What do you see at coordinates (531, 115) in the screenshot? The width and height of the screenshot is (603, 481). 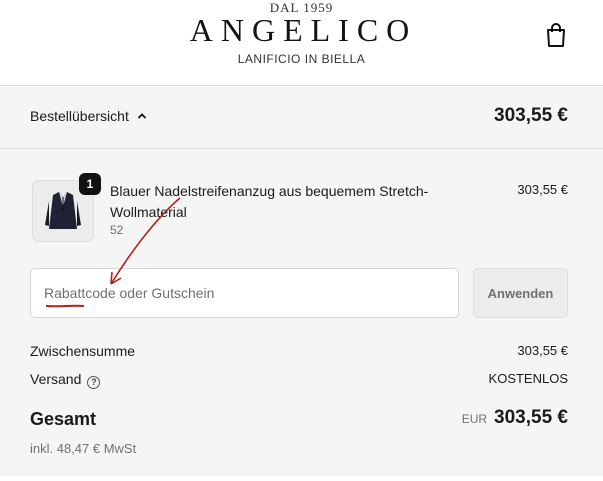 I see `summary-total: 303,55 €` at bounding box center [531, 115].